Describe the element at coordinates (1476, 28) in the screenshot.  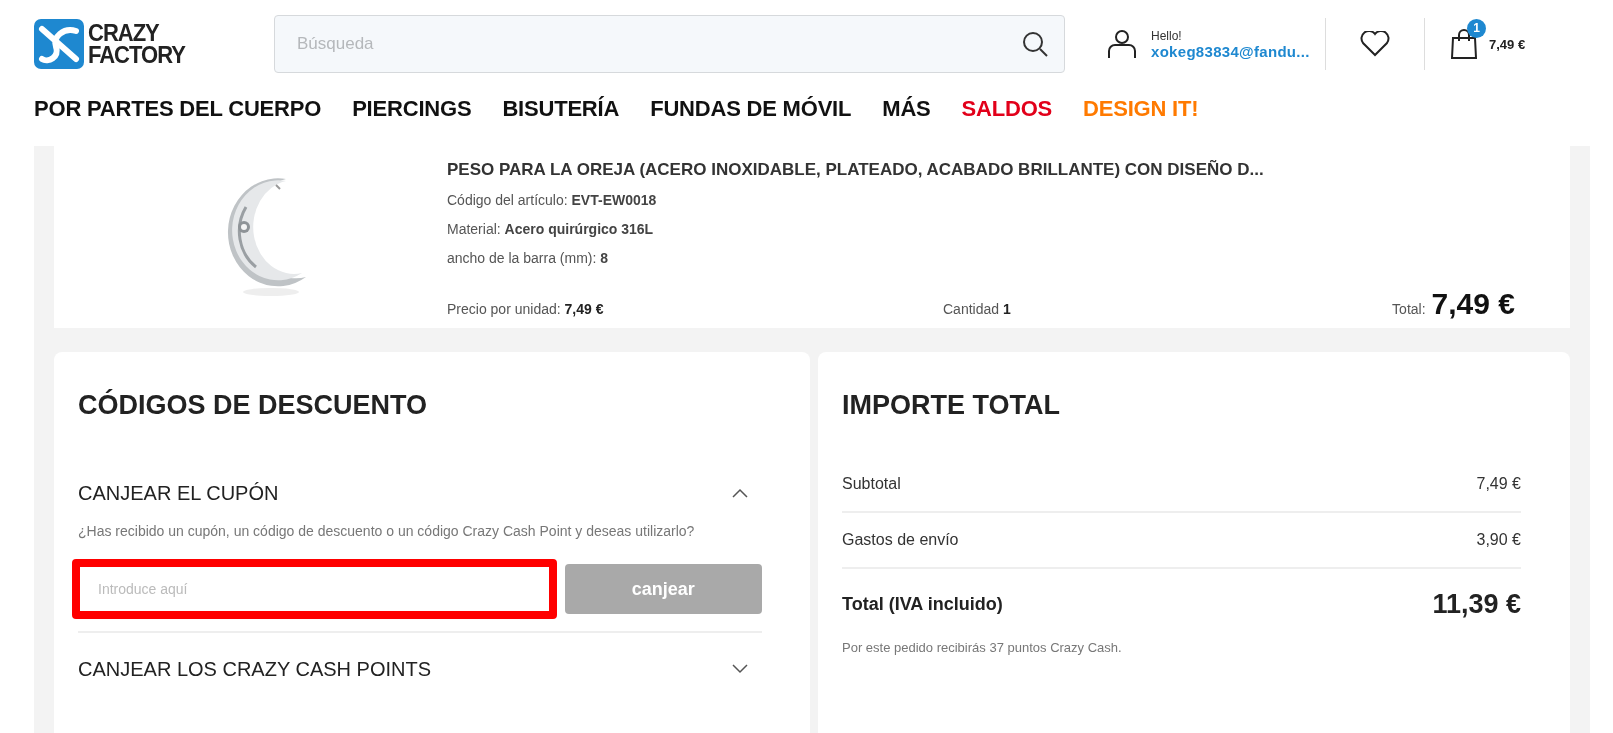
I see `cart-count-badge: 1` at that location.